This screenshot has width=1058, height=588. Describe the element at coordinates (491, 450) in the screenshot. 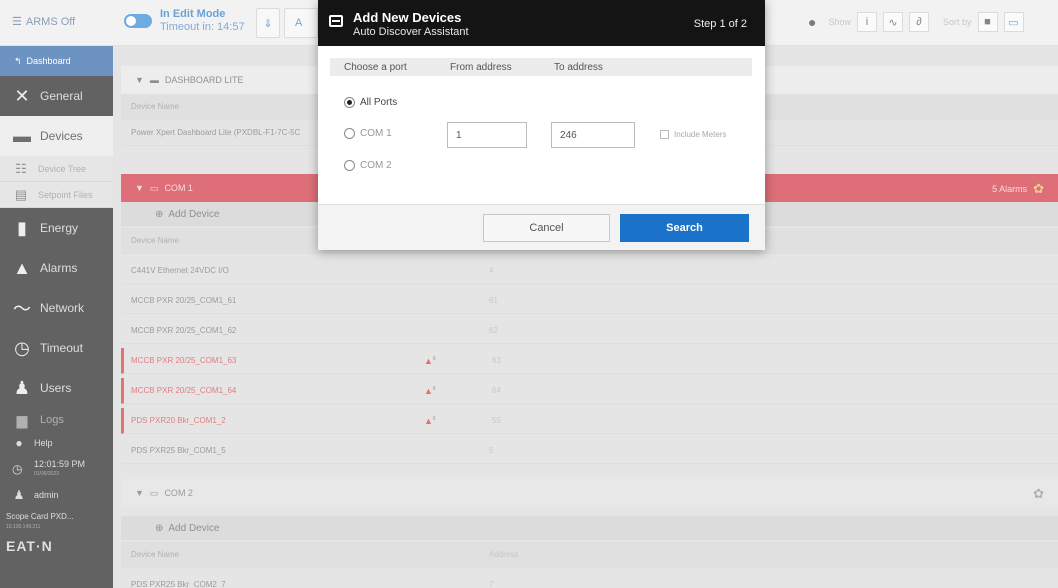

I see `device-address: 5` at that location.